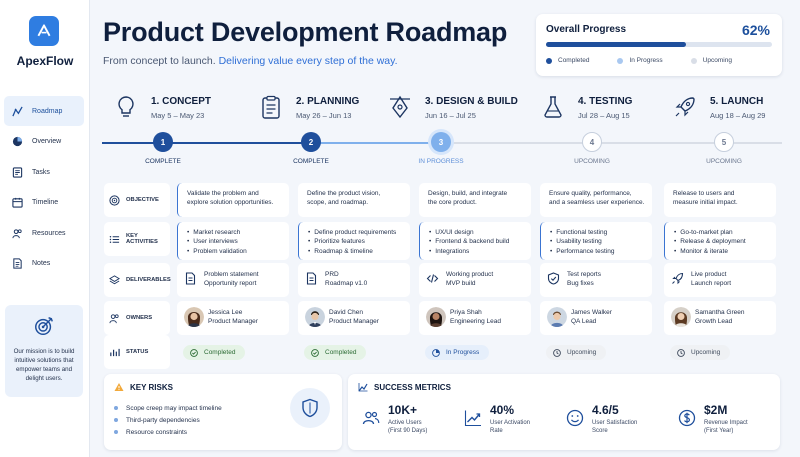  I want to click on sidebar-item-resources: Resources, so click(44, 233).